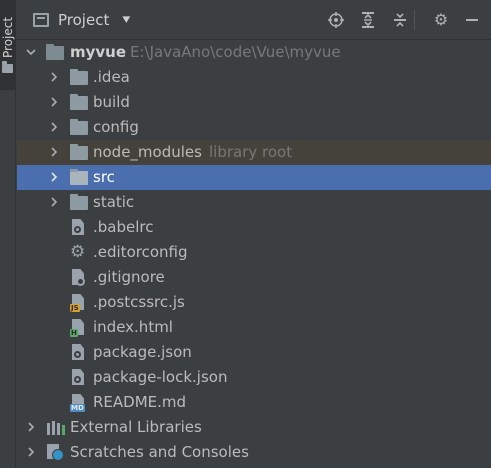 The width and height of the screenshot is (491, 468). I want to click on file-label: .postcssrc.js, so click(139, 302).